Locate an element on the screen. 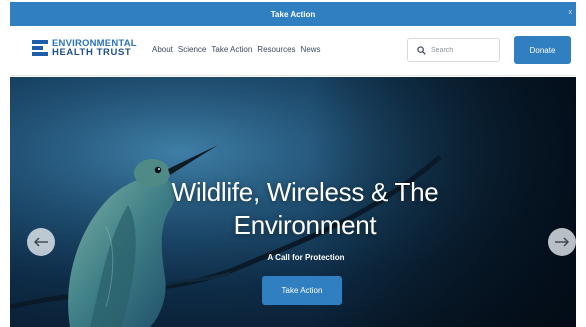 Image resolution: width=586 pixels, height=327 pixels. banner-close-icon: x is located at coordinates (571, 12).